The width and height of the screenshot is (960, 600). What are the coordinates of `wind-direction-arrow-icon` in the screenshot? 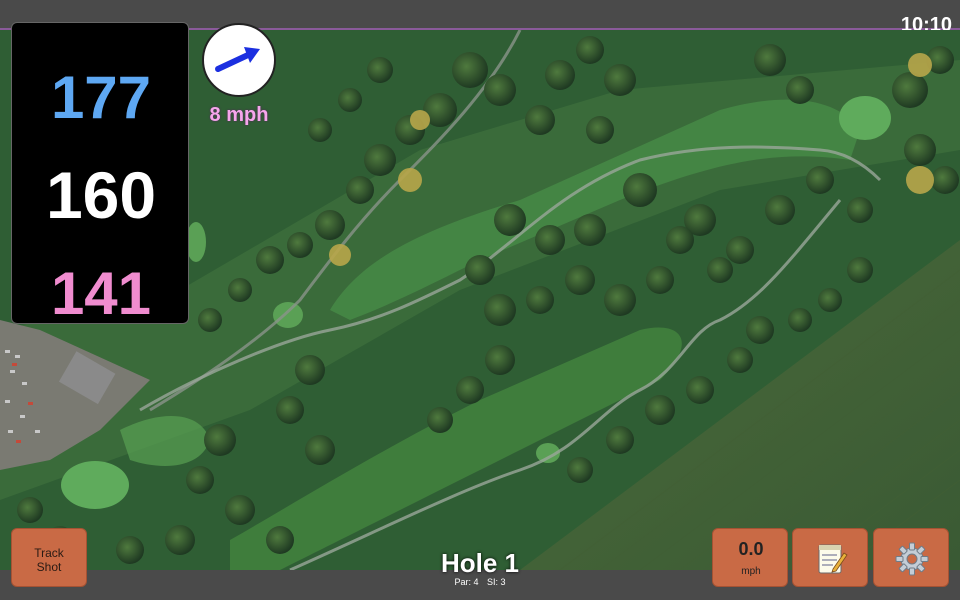 It's located at (237, 59).